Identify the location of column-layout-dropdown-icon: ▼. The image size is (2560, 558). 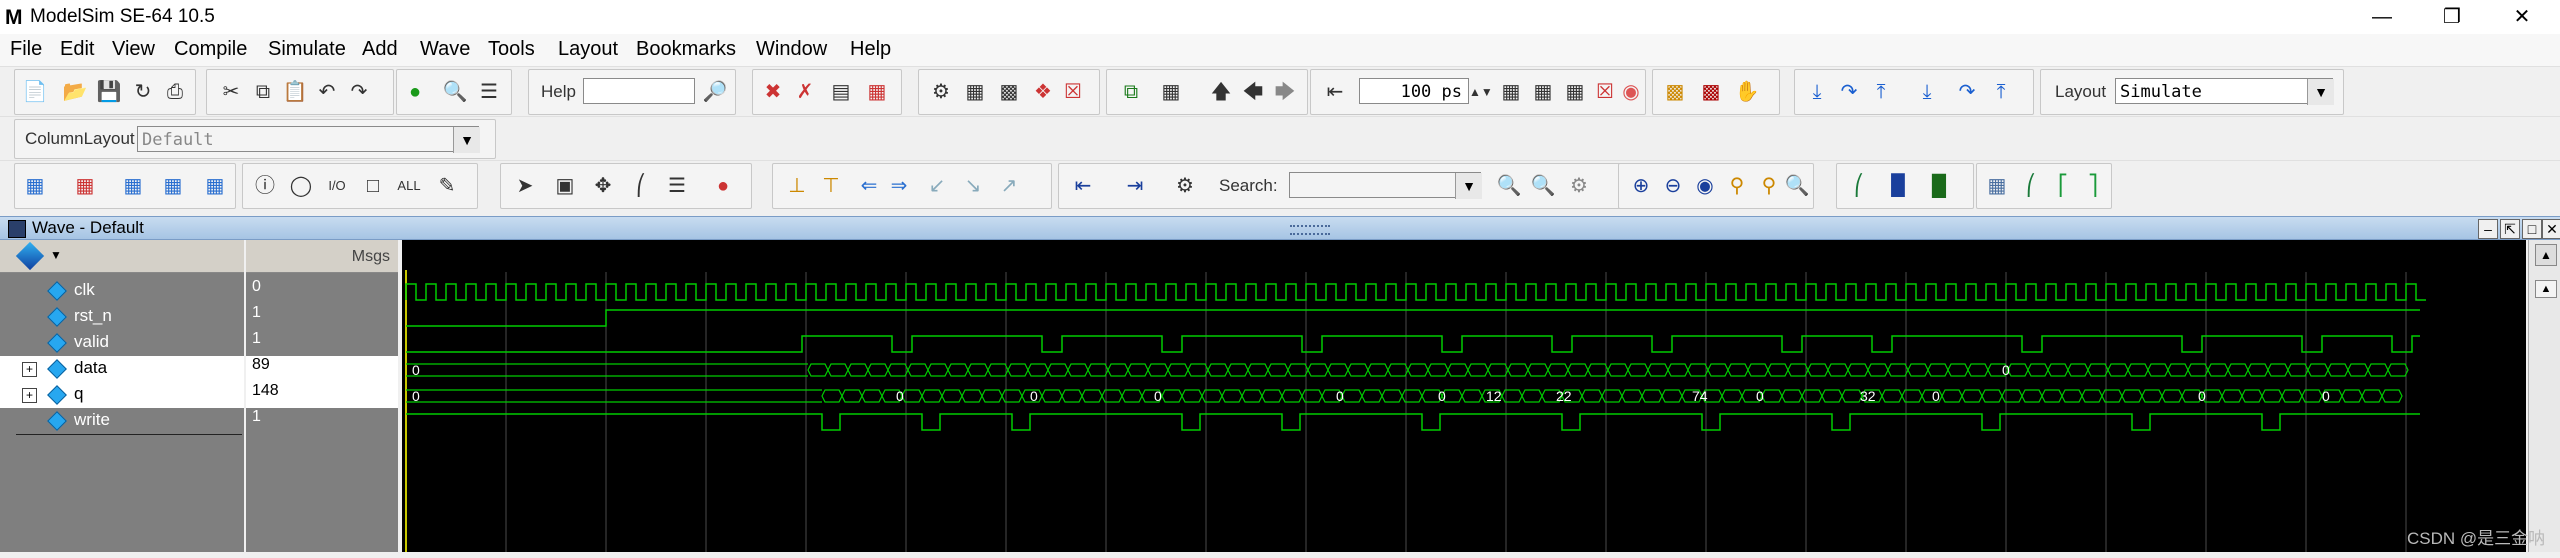
(466, 140).